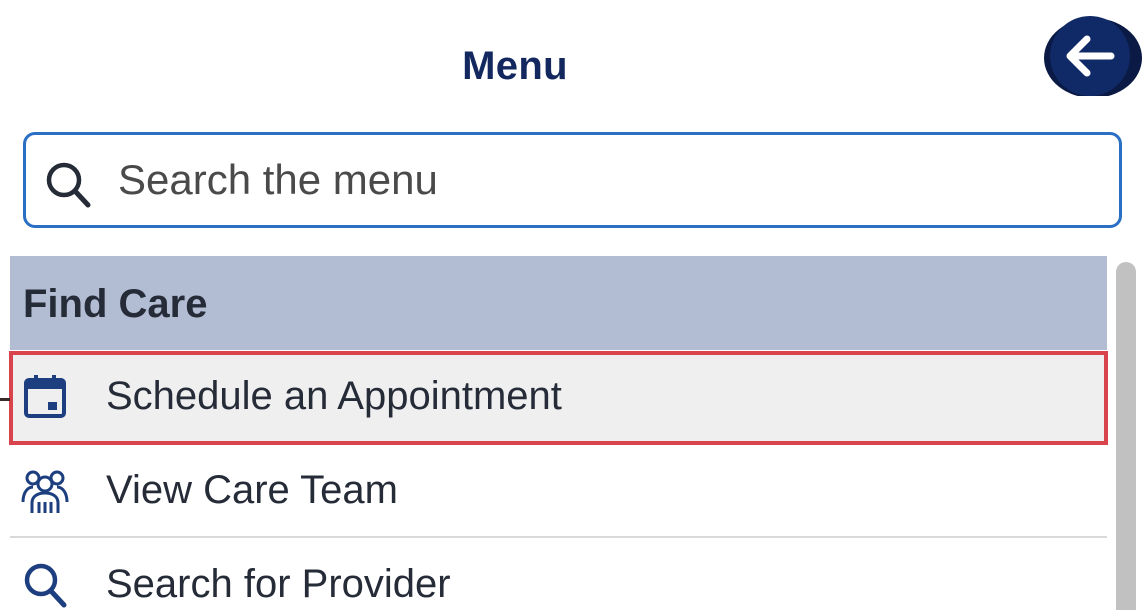 The image size is (1145, 610). I want to click on calendar-icon, so click(45, 396).